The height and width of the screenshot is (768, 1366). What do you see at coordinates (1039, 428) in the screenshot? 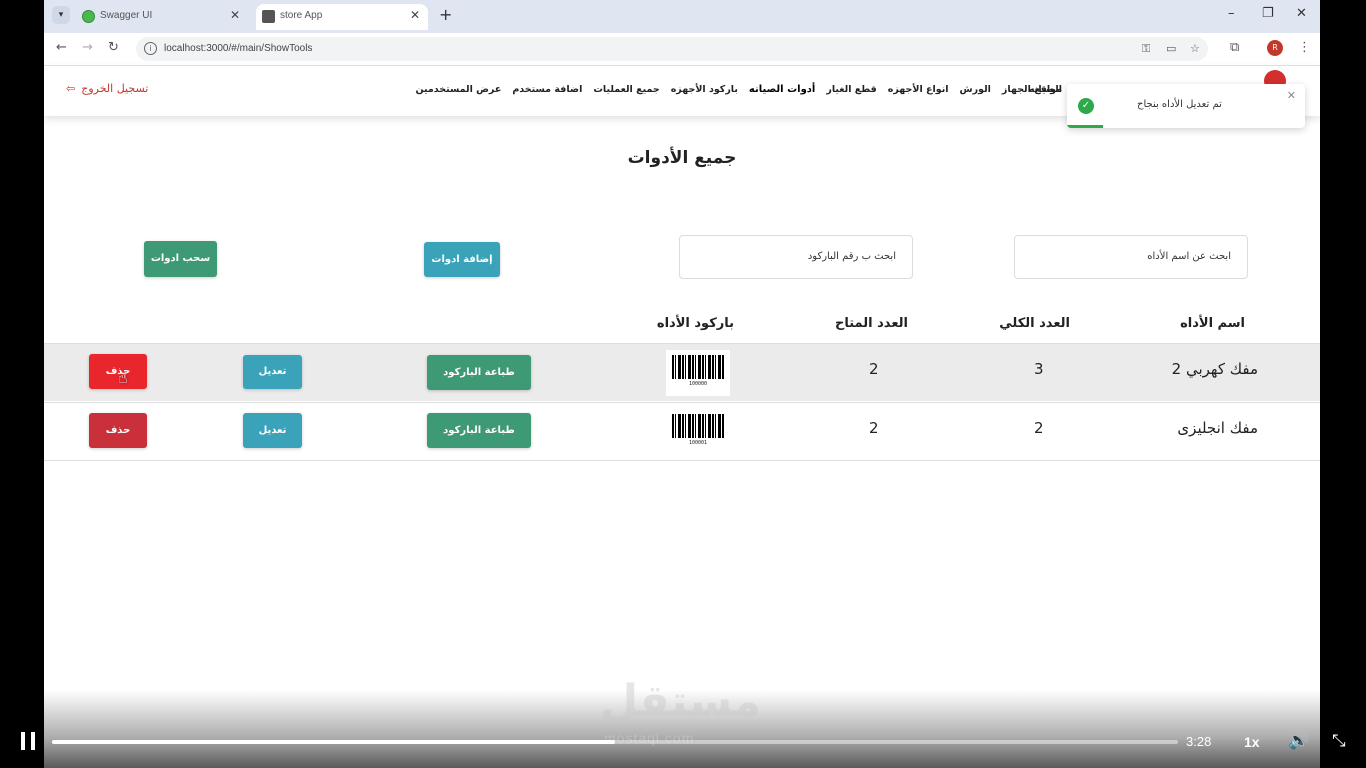
I see `total-count: 2` at bounding box center [1039, 428].